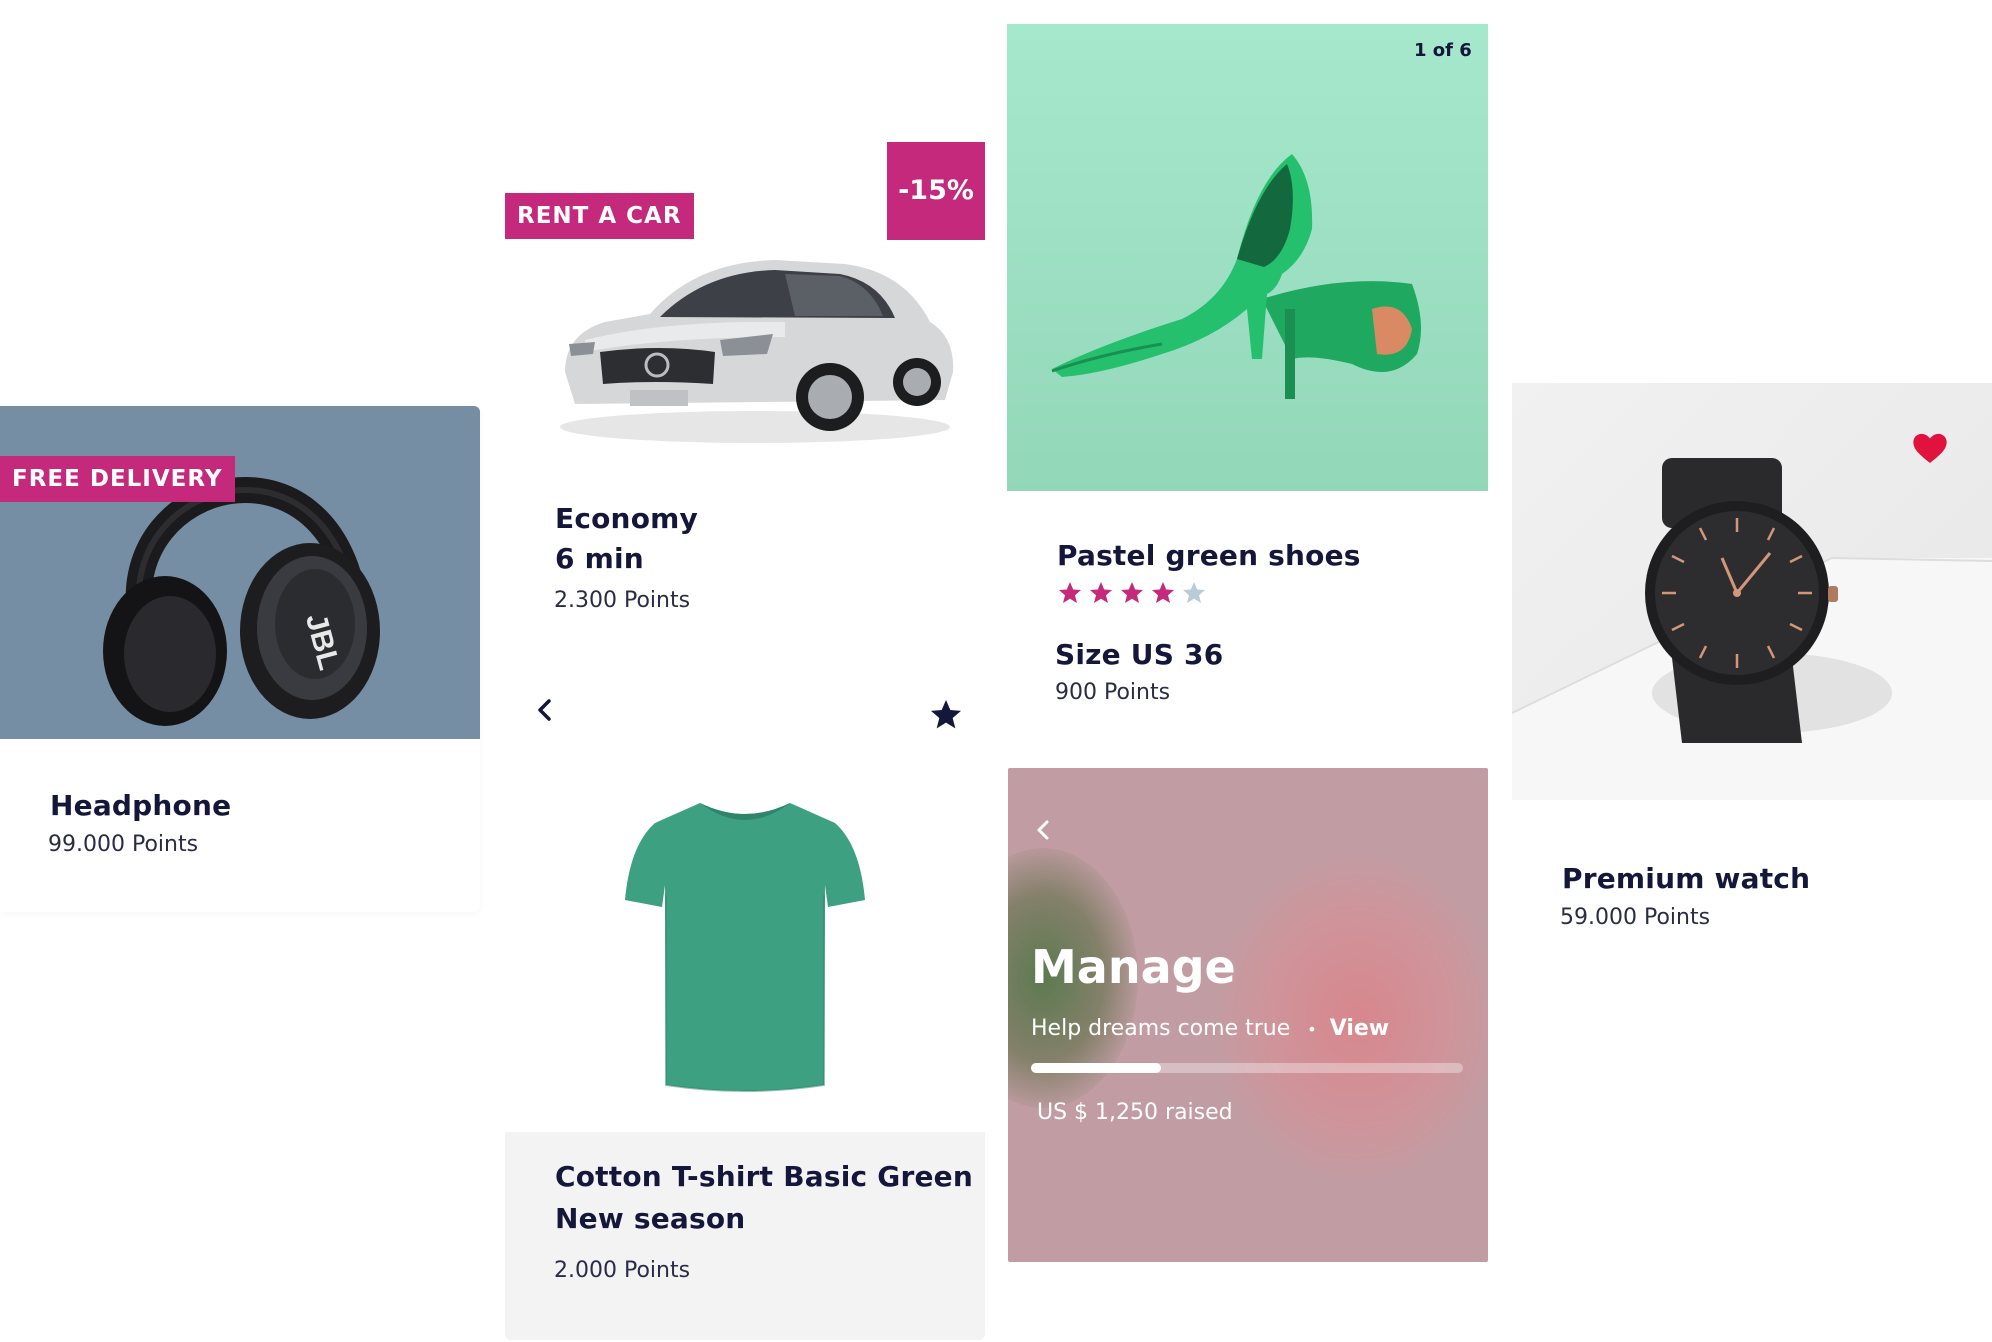  I want to click on watch-image-area, so click(1752, 591).